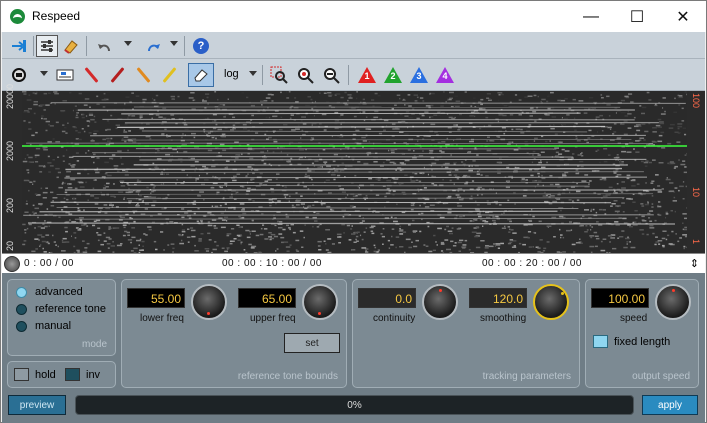  I want to click on smoothing-knob, so click(551, 302).